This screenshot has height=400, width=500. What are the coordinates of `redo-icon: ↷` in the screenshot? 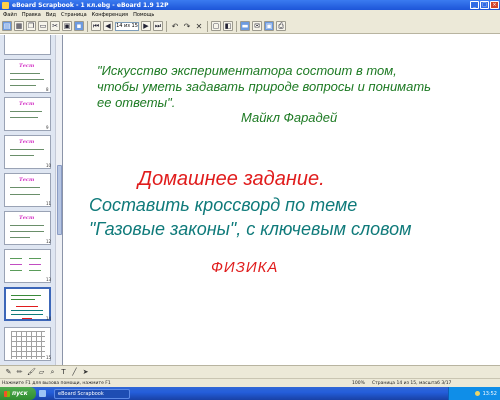 It's located at (187, 26).